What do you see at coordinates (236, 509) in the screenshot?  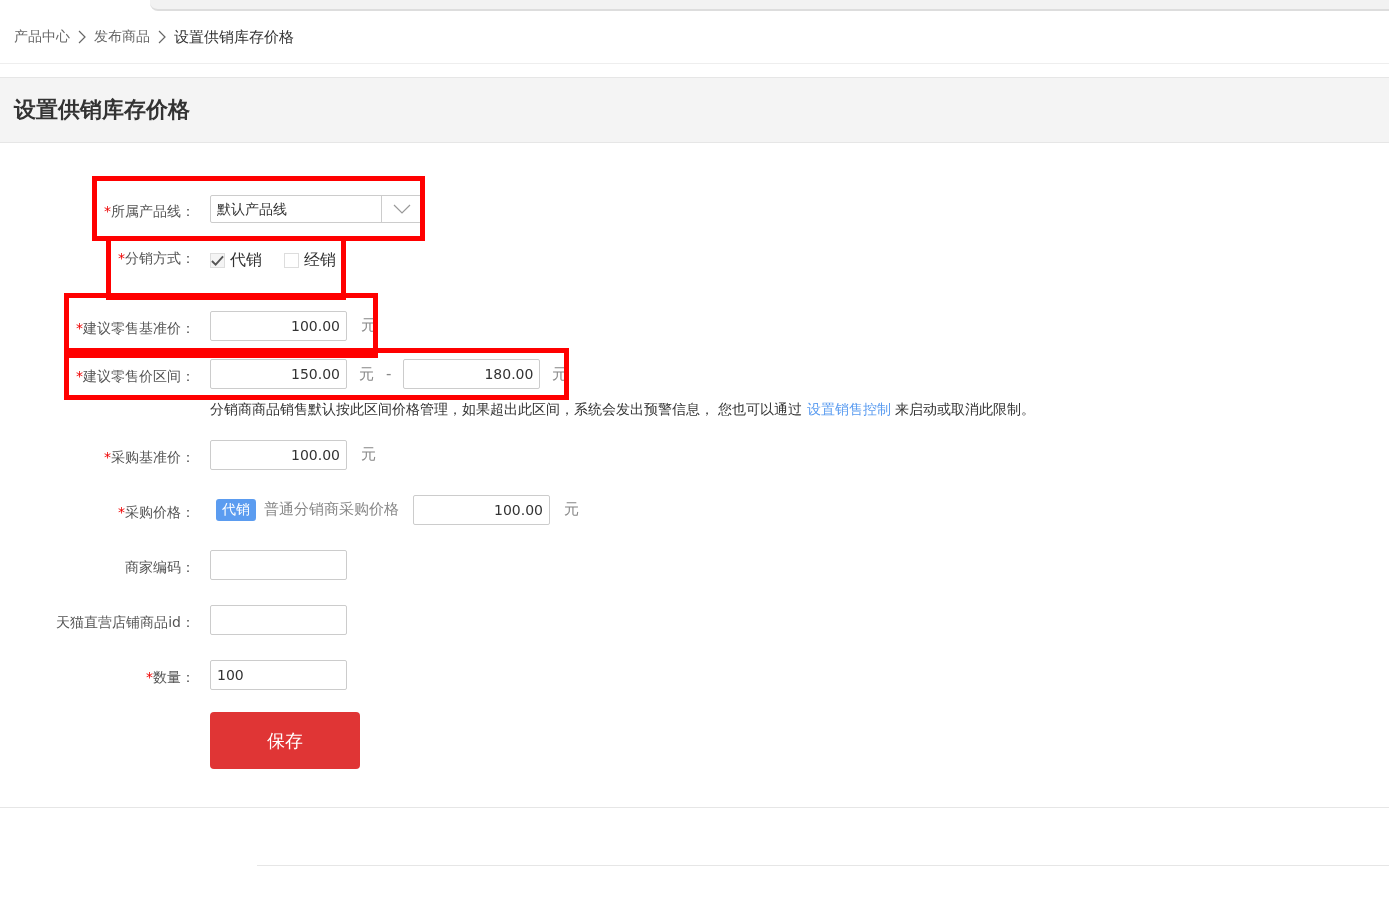 I see `consignment-tag: 代销` at bounding box center [236, 509].